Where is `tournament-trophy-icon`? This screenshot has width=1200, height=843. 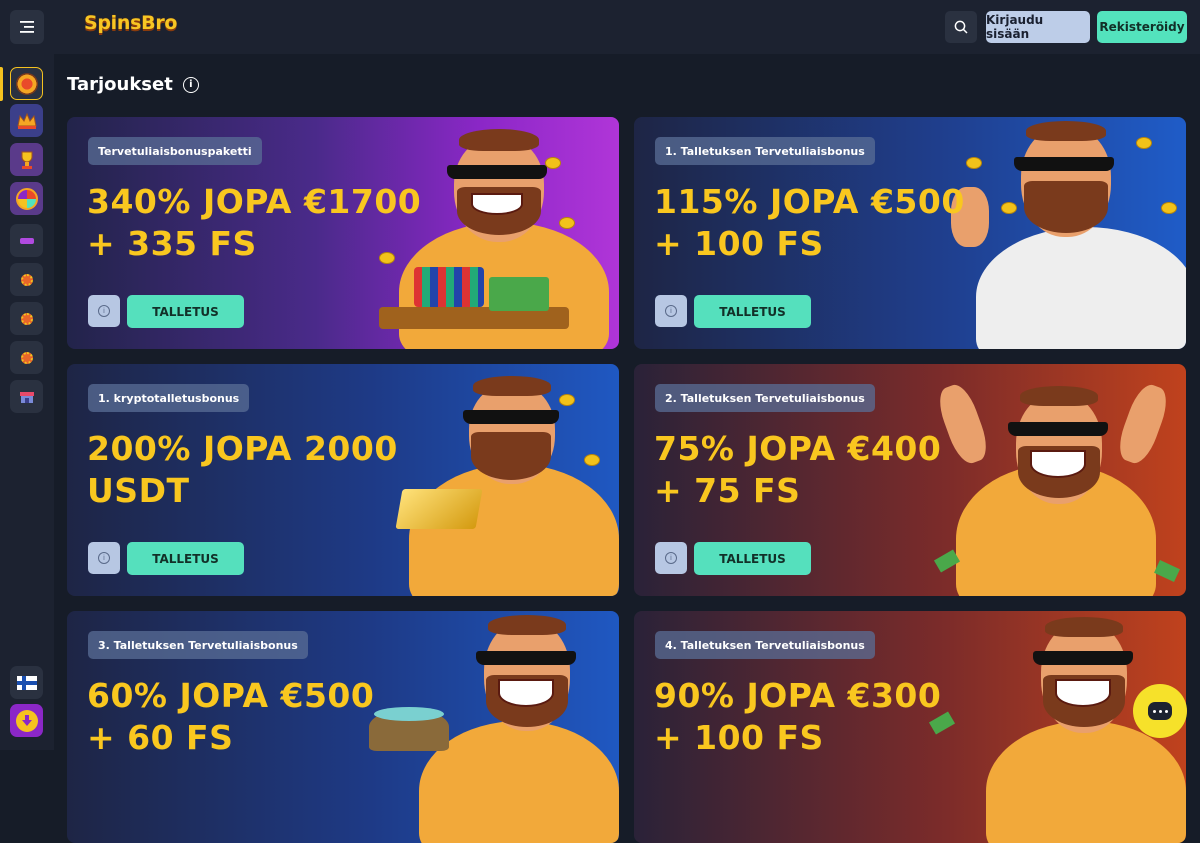
tournament-trophy-icon is located at coordinates (26, 160).